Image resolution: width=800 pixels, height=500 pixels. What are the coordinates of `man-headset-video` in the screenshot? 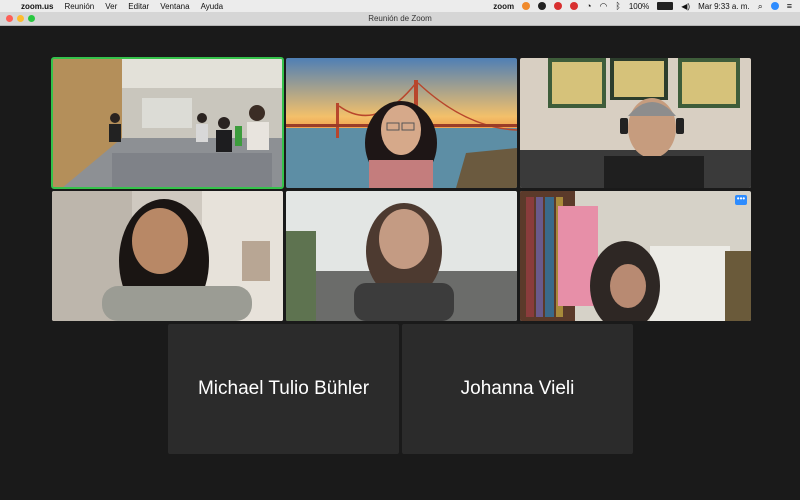 It's located at (635, 123).